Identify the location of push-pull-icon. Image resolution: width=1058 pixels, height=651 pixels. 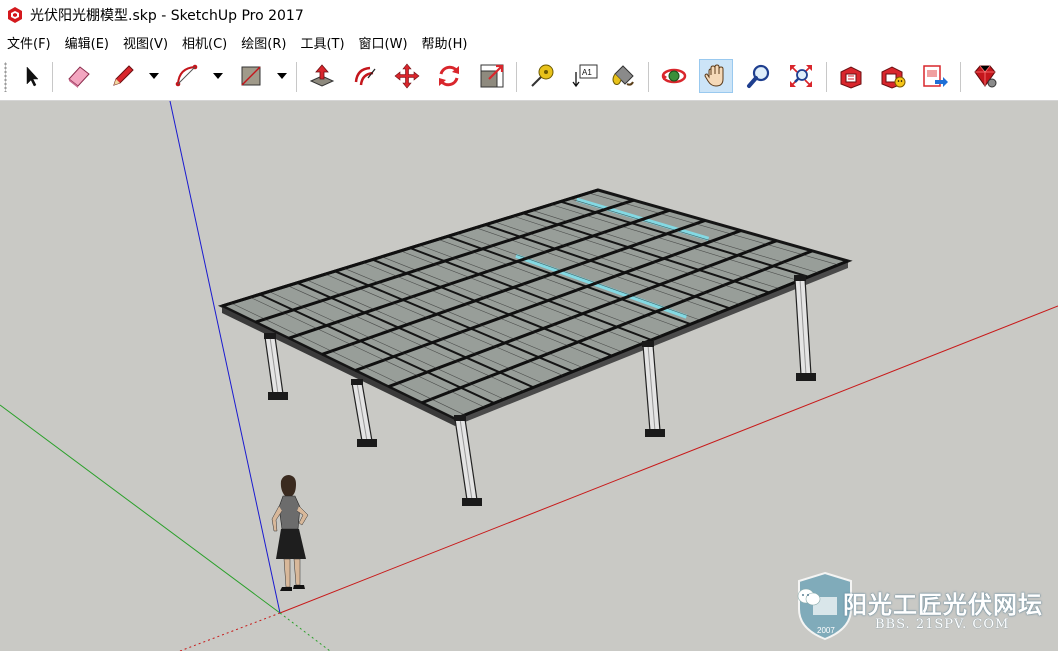
(322, 75).